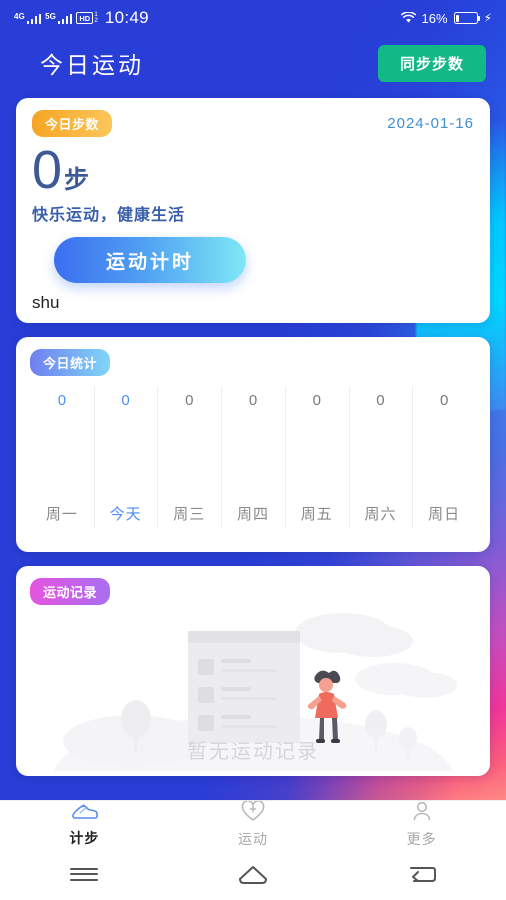 Image resolution: width=506 pixels, height=900 pixels. Describe the element at coordinates (84, 874) in the screenshot. I see `menu-icon` at that location.